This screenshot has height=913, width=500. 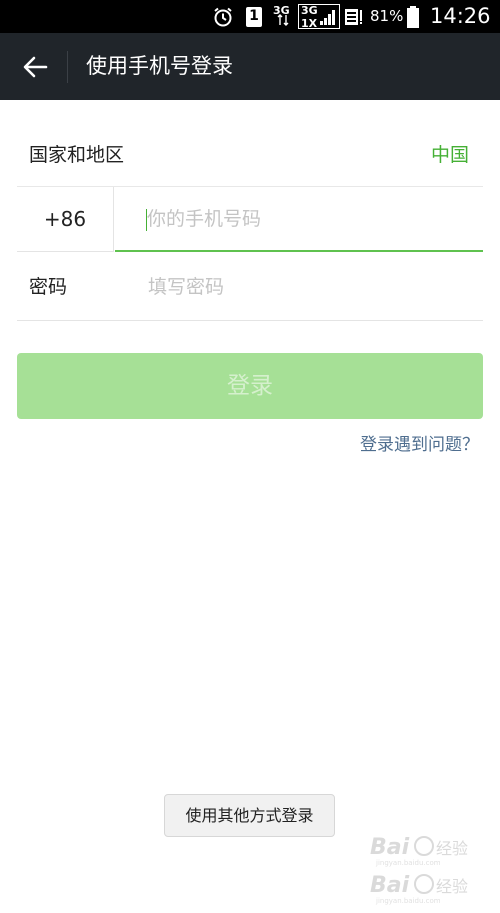 I want to click on battery-icon, so click(x=413, y=16).